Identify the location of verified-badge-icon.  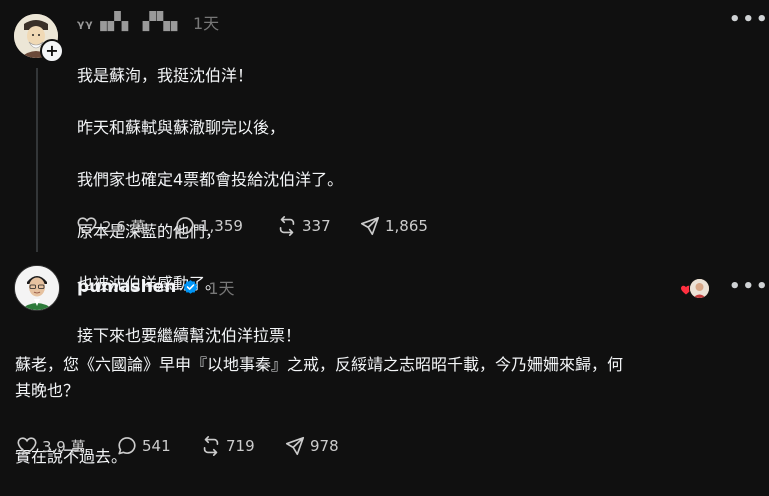
(191, 286).